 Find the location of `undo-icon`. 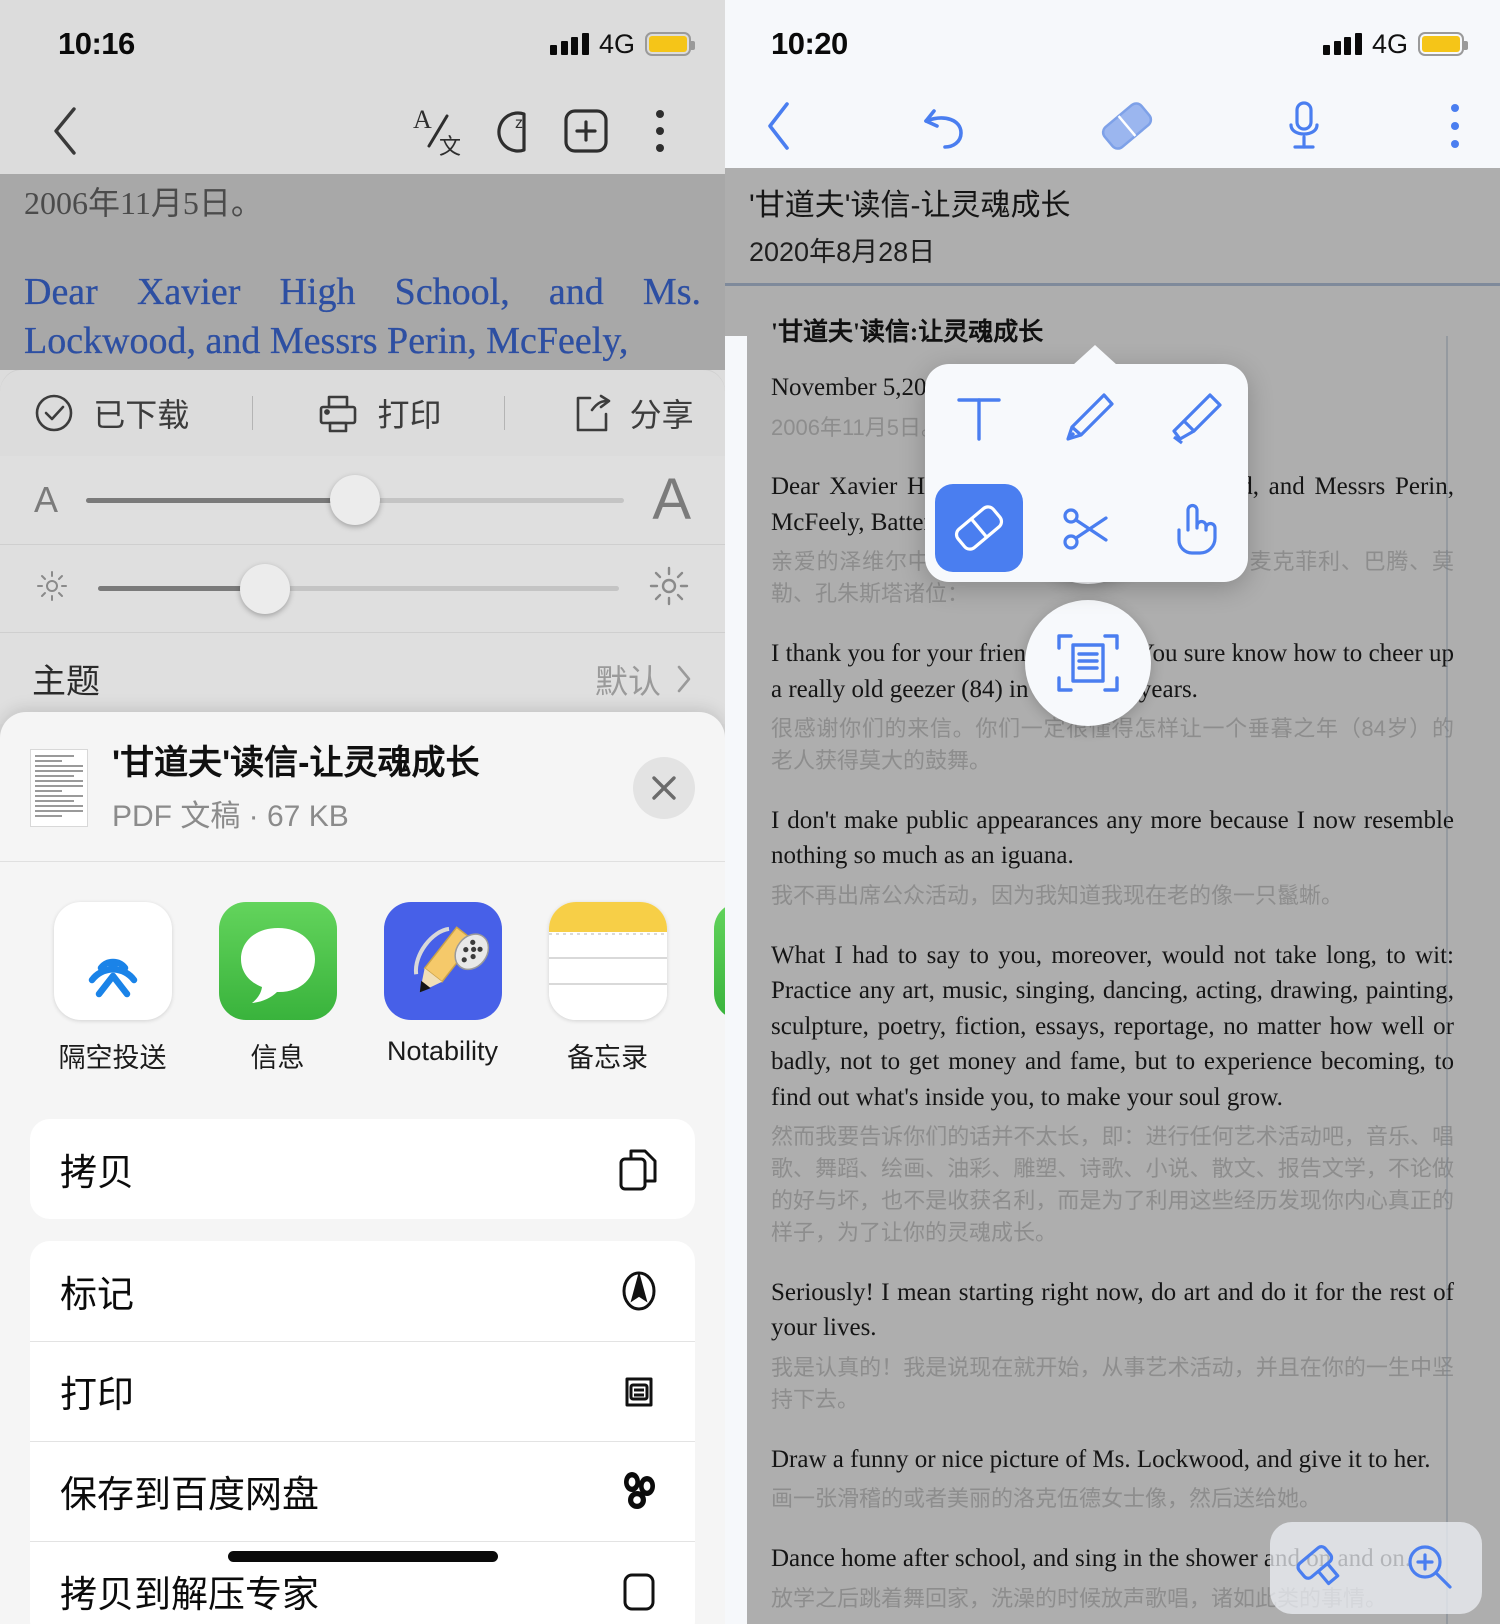

undo-icon is located at coordinates (944, 128).